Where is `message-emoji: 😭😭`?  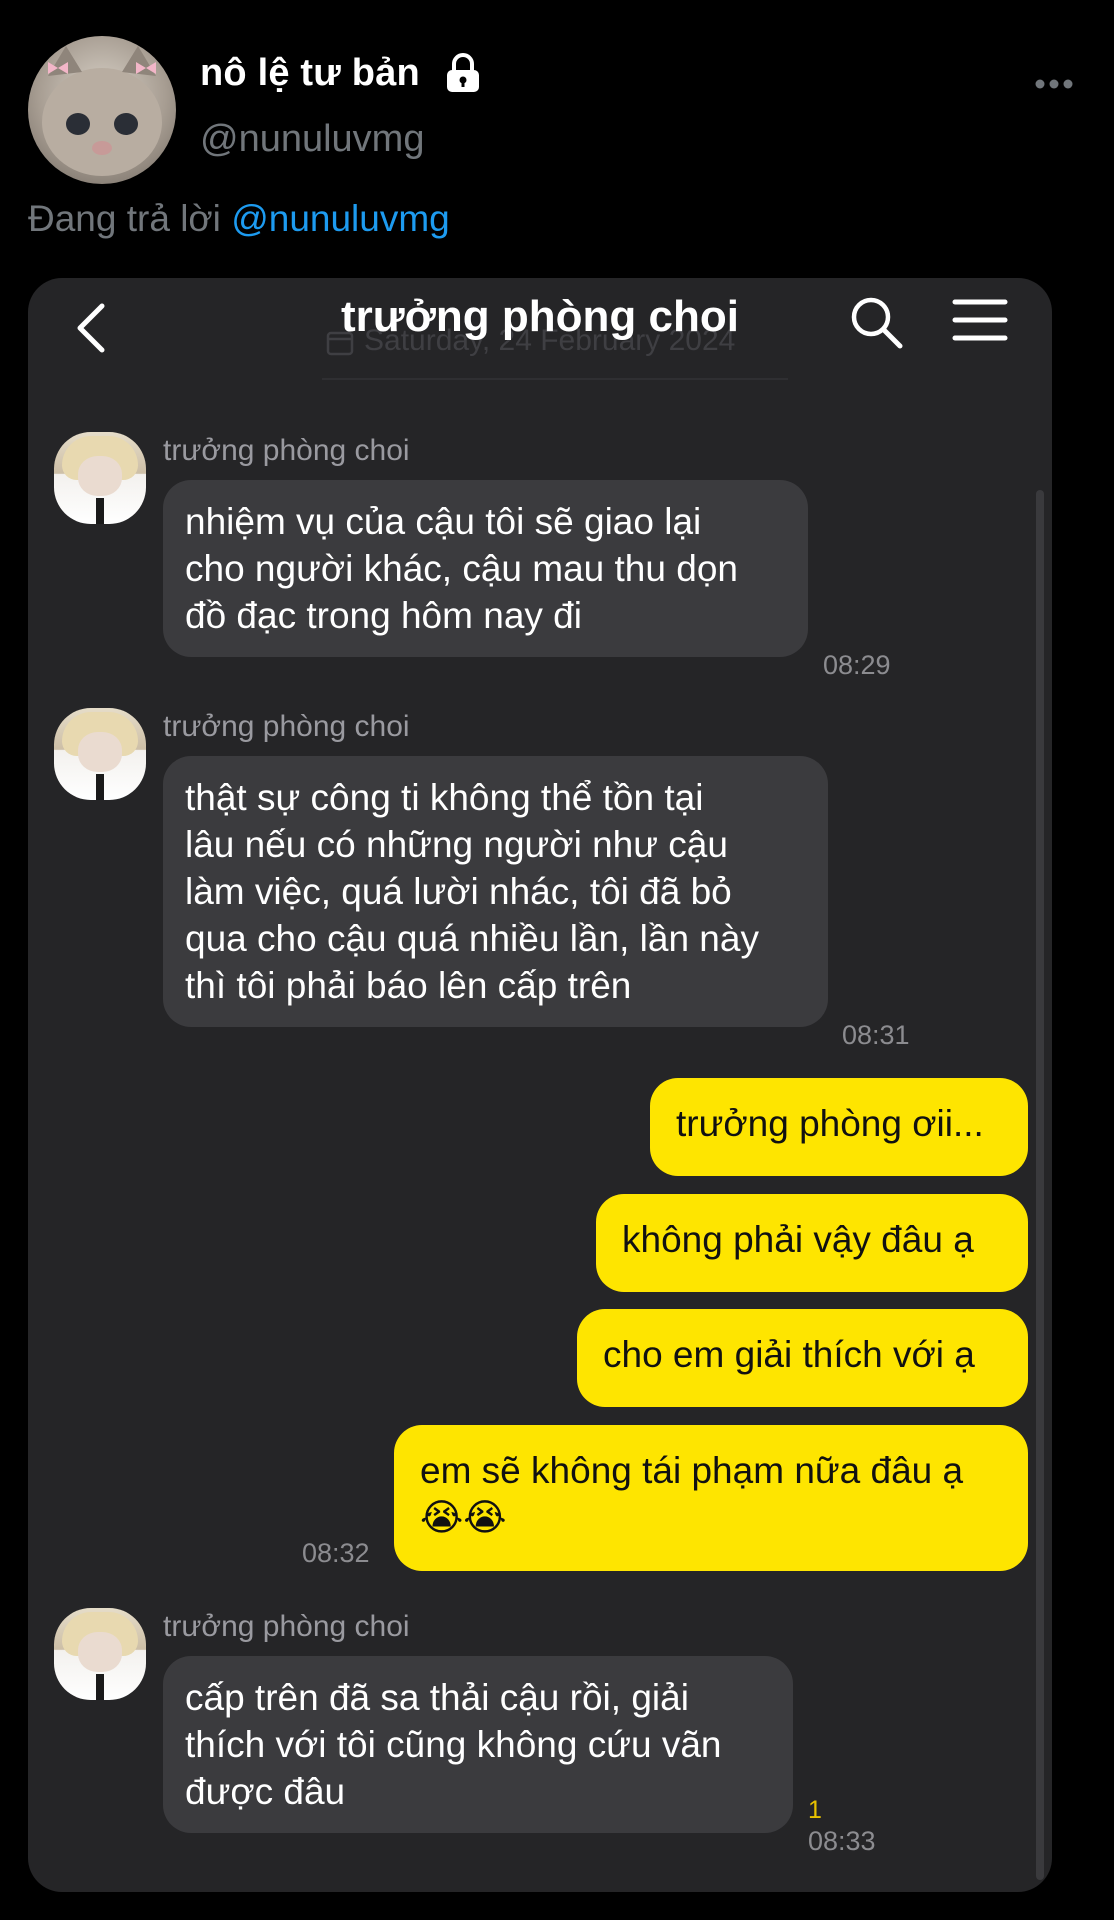 message-emoji: 😭😭 is located at coordinates (463, 1517).